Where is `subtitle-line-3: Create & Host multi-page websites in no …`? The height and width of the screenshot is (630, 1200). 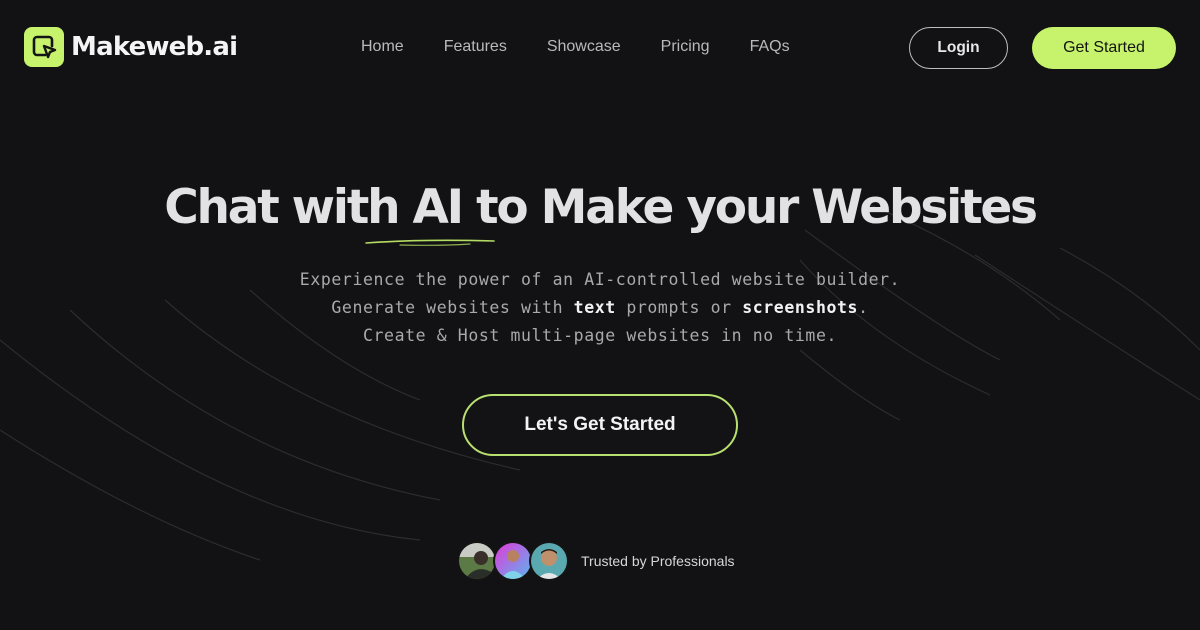 subtitle-line-3: Create & Host multi-page websites in no … is located at coordinates (600, 335).